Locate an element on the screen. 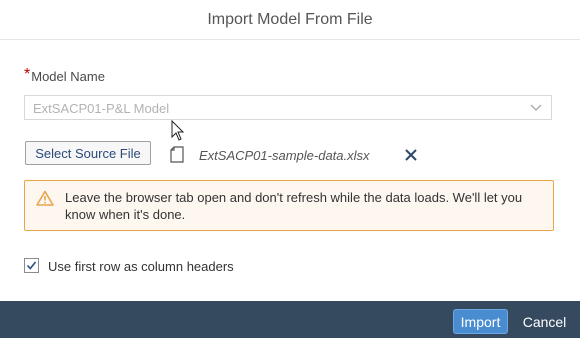 This screenshot has height=338, width=580. cancel-button: Cancel is located at coordinates (544, 321).